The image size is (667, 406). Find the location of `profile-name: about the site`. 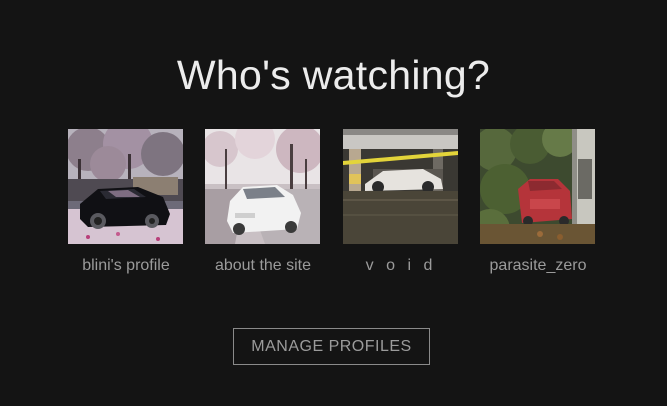

profile-name: about the site is located at coordinates (263, 266).